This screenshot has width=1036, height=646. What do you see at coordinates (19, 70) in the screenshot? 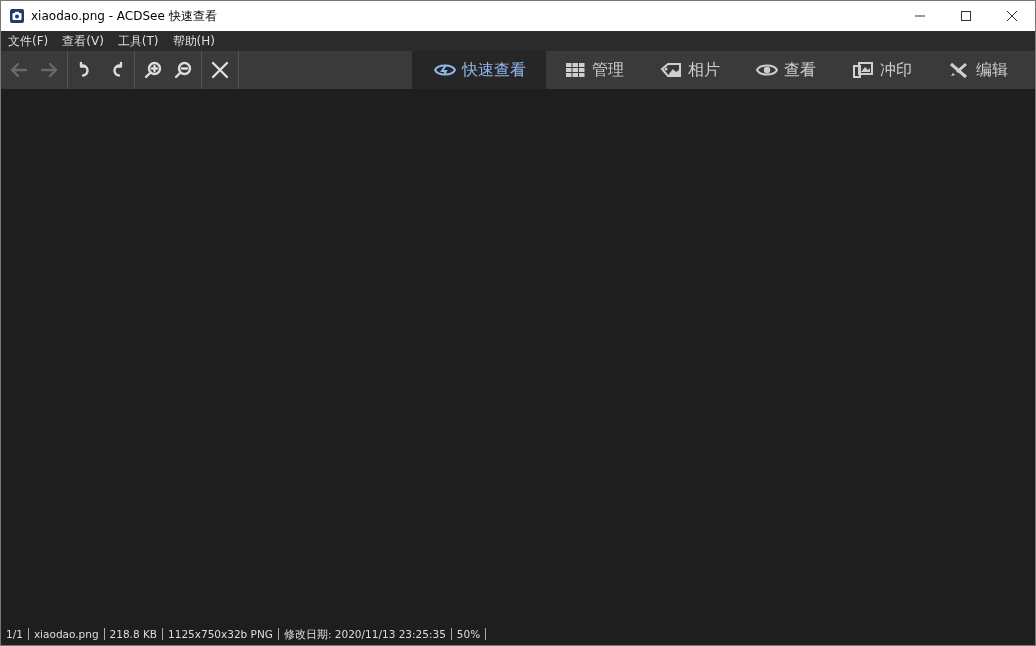
I see `arrow-left-icon` at bounding box center [19, 70].